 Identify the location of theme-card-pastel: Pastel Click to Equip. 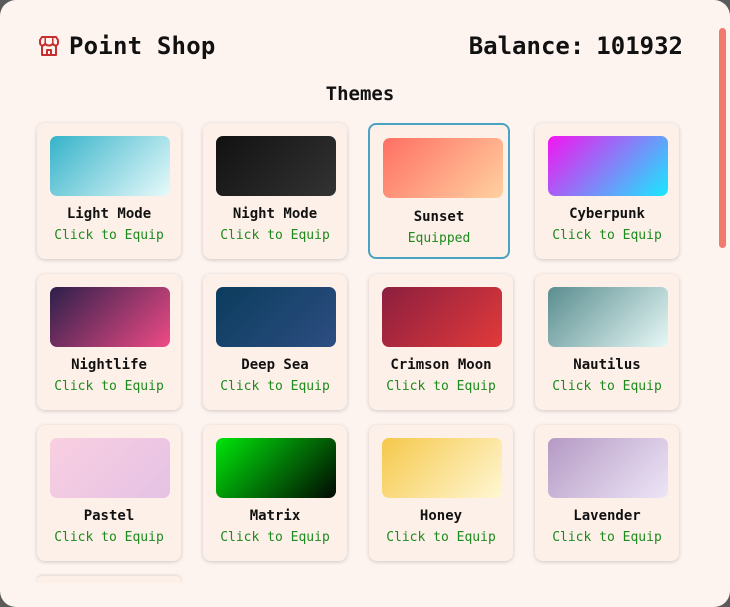
(109, 493).